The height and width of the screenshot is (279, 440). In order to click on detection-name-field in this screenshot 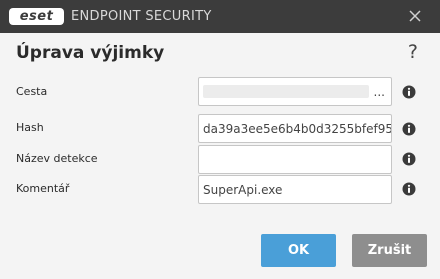, I will do `click(295, 159)`.